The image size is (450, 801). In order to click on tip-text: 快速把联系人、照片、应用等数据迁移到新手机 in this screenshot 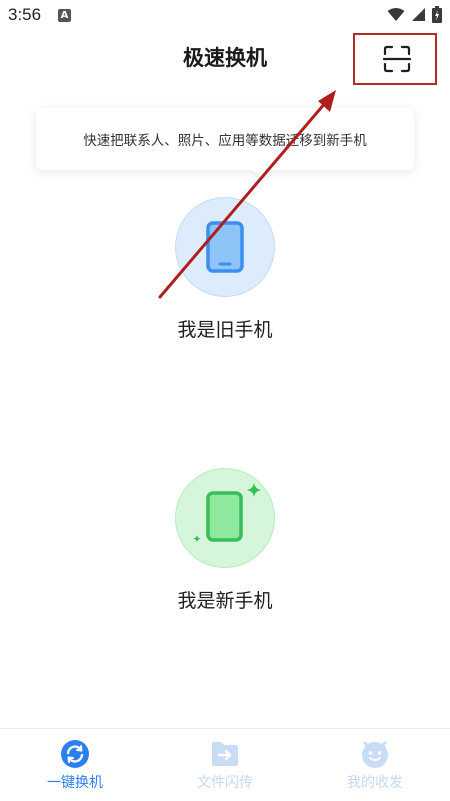, I will do `click(225, 141)`.